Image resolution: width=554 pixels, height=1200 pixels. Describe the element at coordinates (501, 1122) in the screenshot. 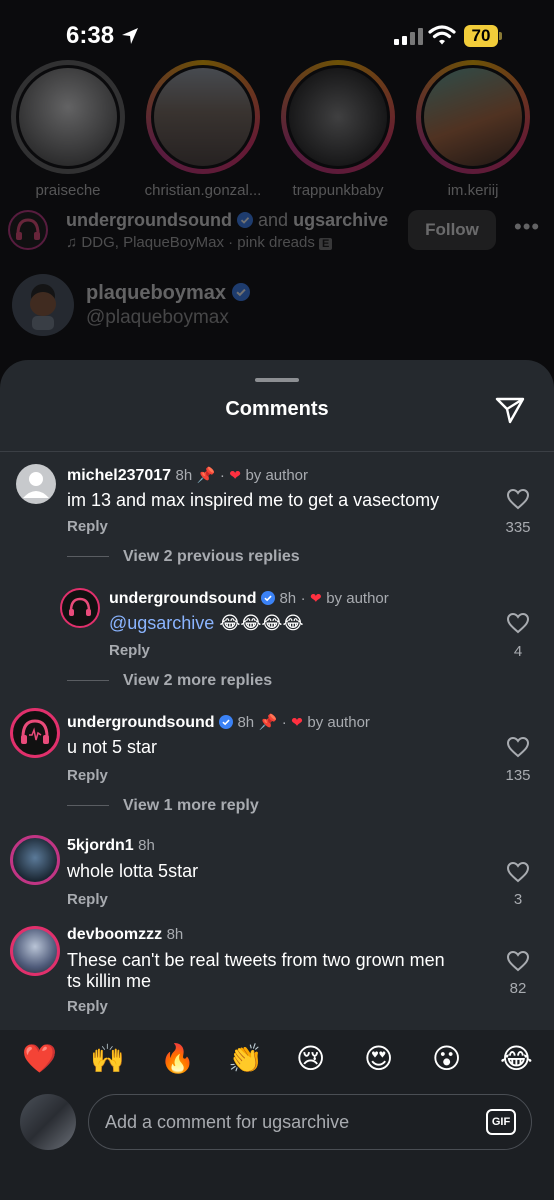

I see `gif-button: GIF` at that location.